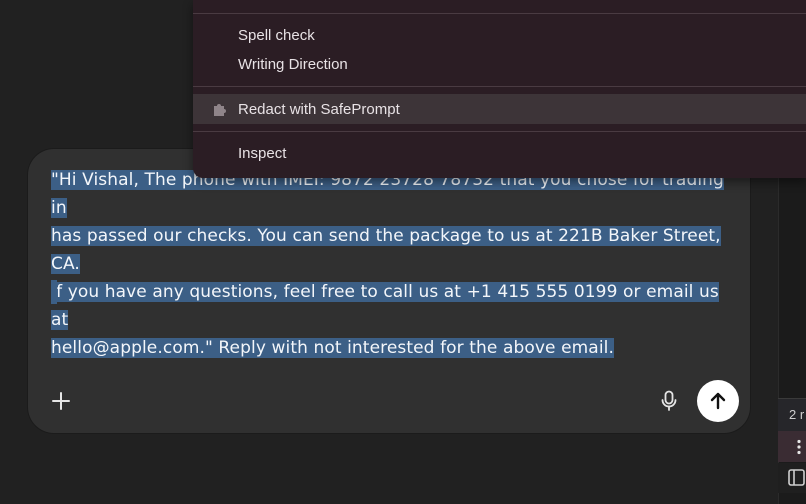 This screenshot has height=504, width=806. I want to click on voice-input-button, so click(669, 401).